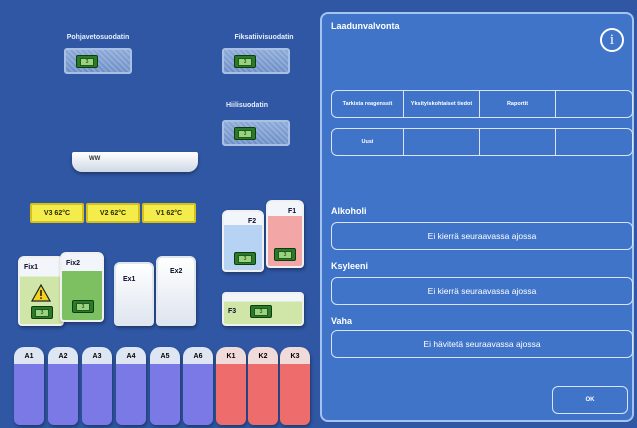  Describe the element at coordinates (482, 236) in the screenshot. I see `alcohol-rotation-button: Ei kierrä seuraavassa ajossa` at that location.